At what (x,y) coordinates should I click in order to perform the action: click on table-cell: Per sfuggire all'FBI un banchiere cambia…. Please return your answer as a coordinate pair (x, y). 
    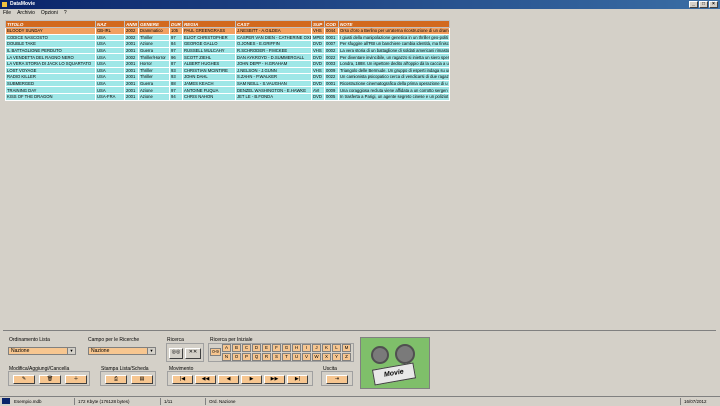
    Looking at the image, I should click on (394, 44).